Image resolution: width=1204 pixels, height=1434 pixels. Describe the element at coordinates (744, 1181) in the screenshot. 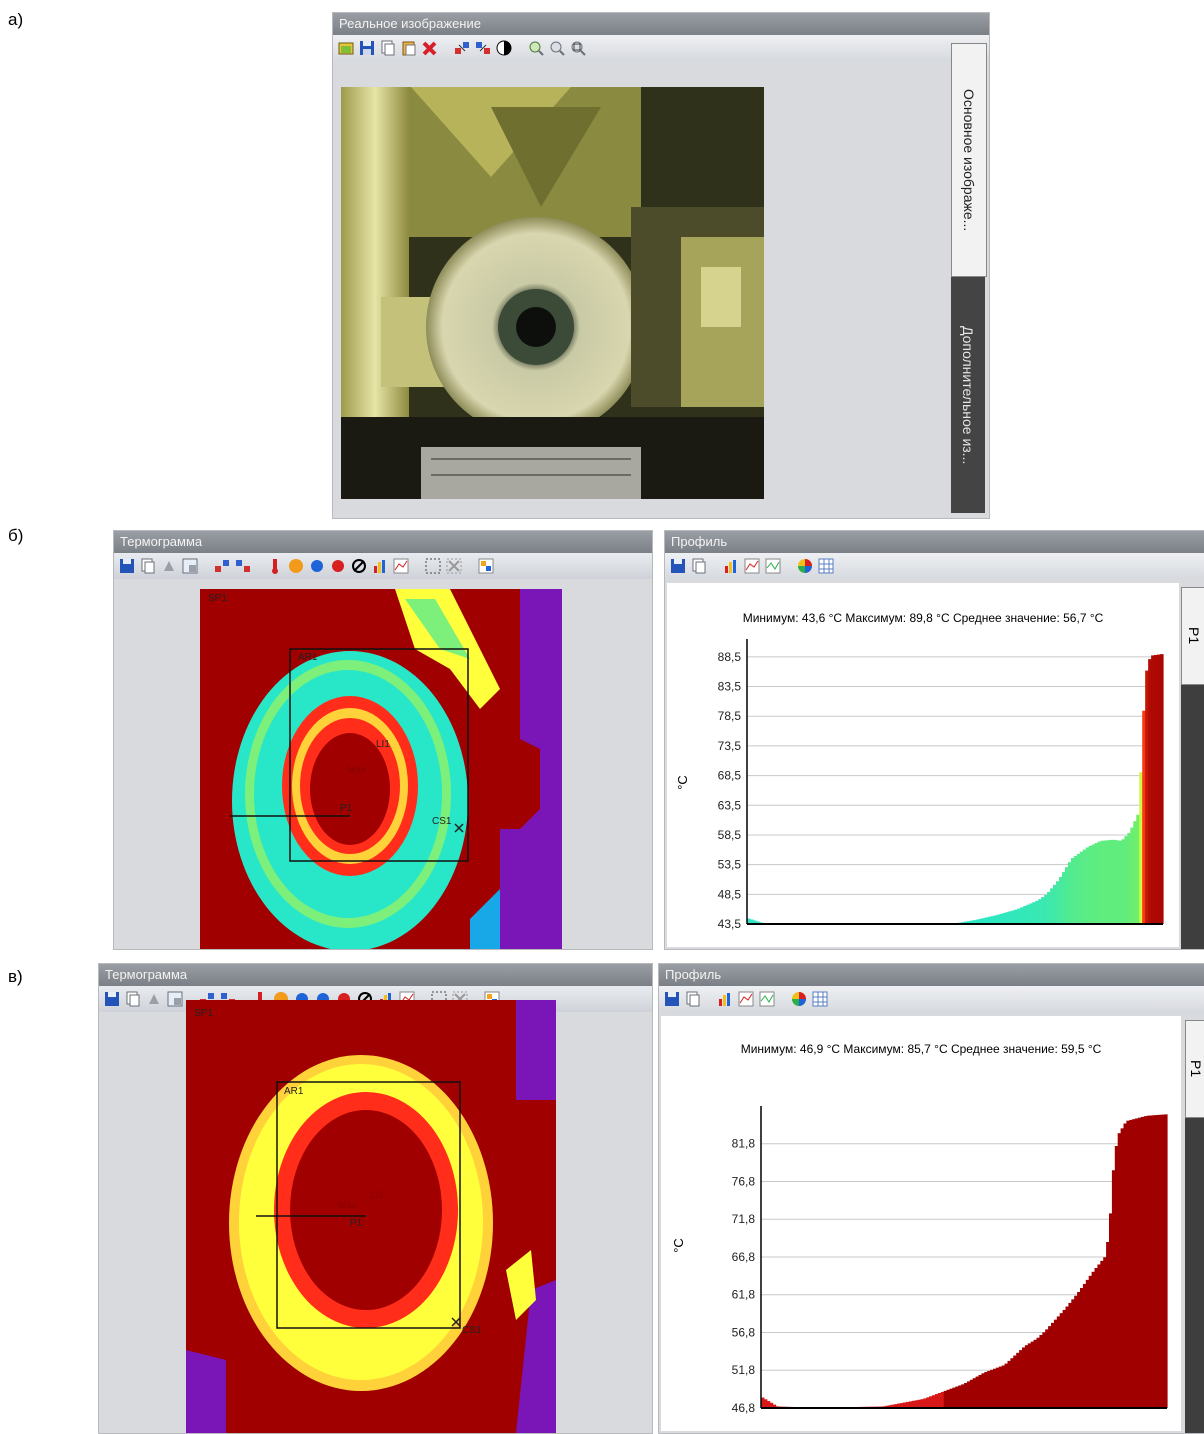

I see `y-tick-label: 76,8` at that location.